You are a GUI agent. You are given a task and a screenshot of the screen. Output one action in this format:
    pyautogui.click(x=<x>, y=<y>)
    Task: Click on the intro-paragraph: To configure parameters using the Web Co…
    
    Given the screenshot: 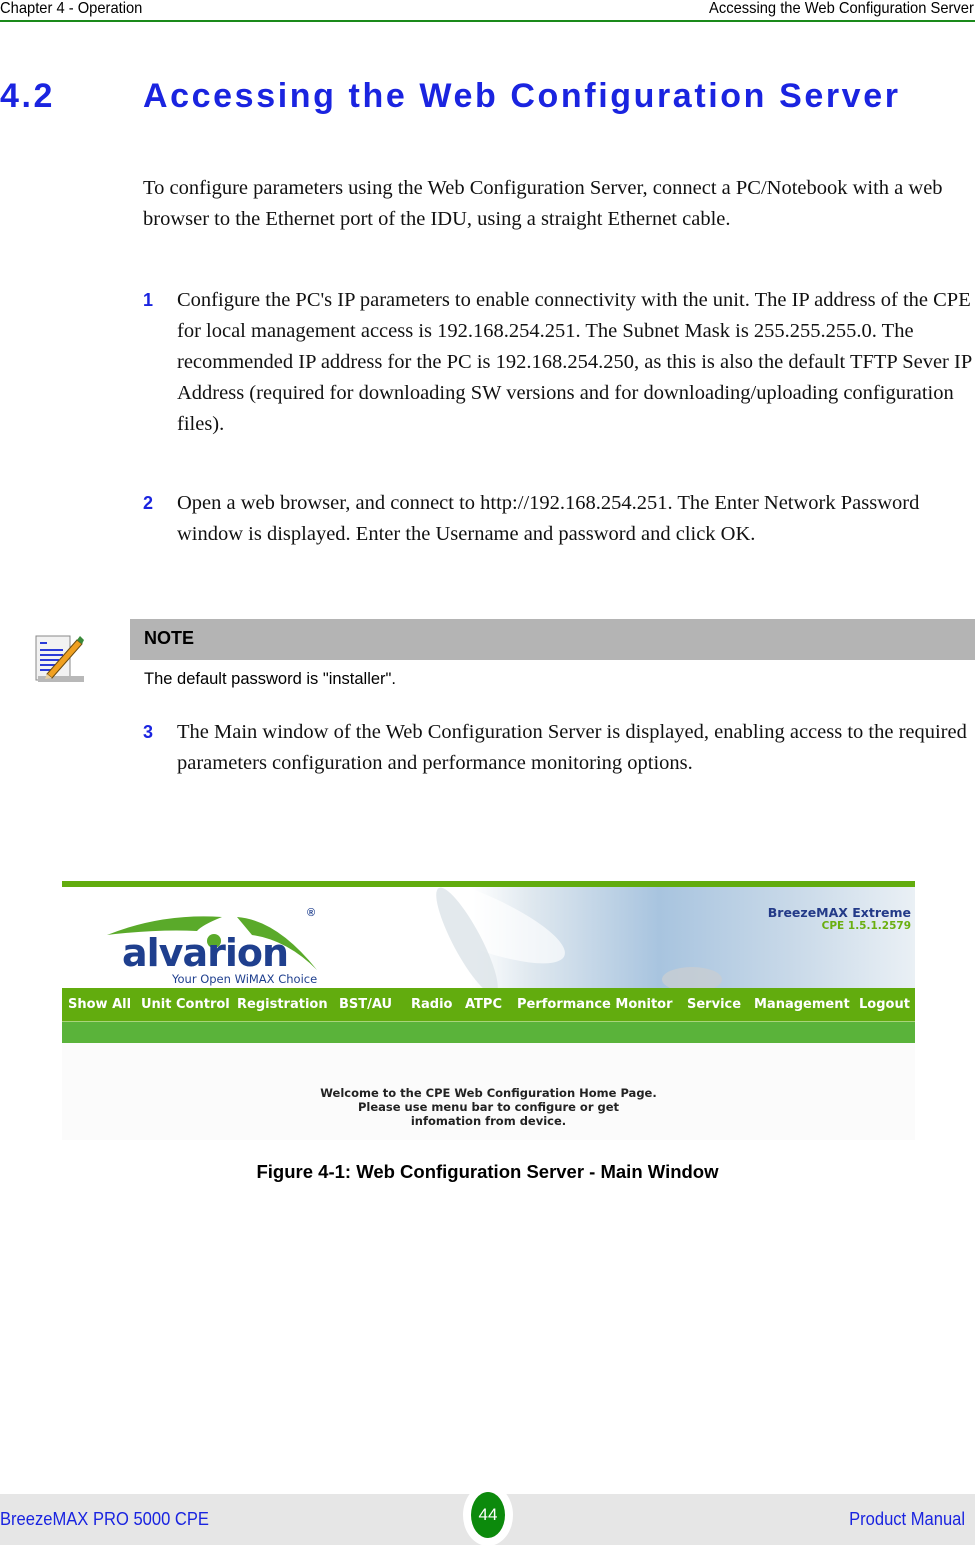 What is the action you would take?
    pyautogui.click(x=543, y=203)
    